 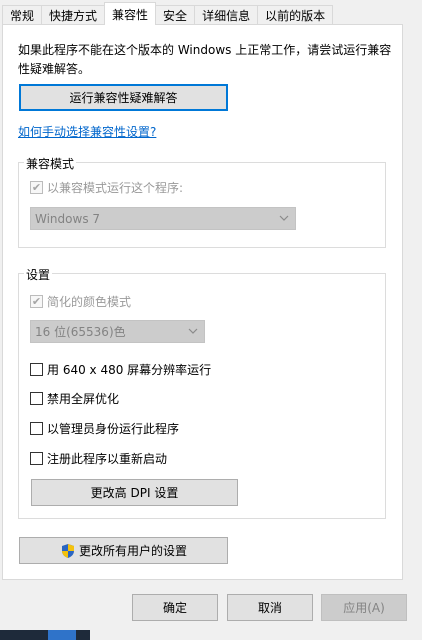 I want to click on compat-mode-checkbox: ✔, so click(x=36, y=187).